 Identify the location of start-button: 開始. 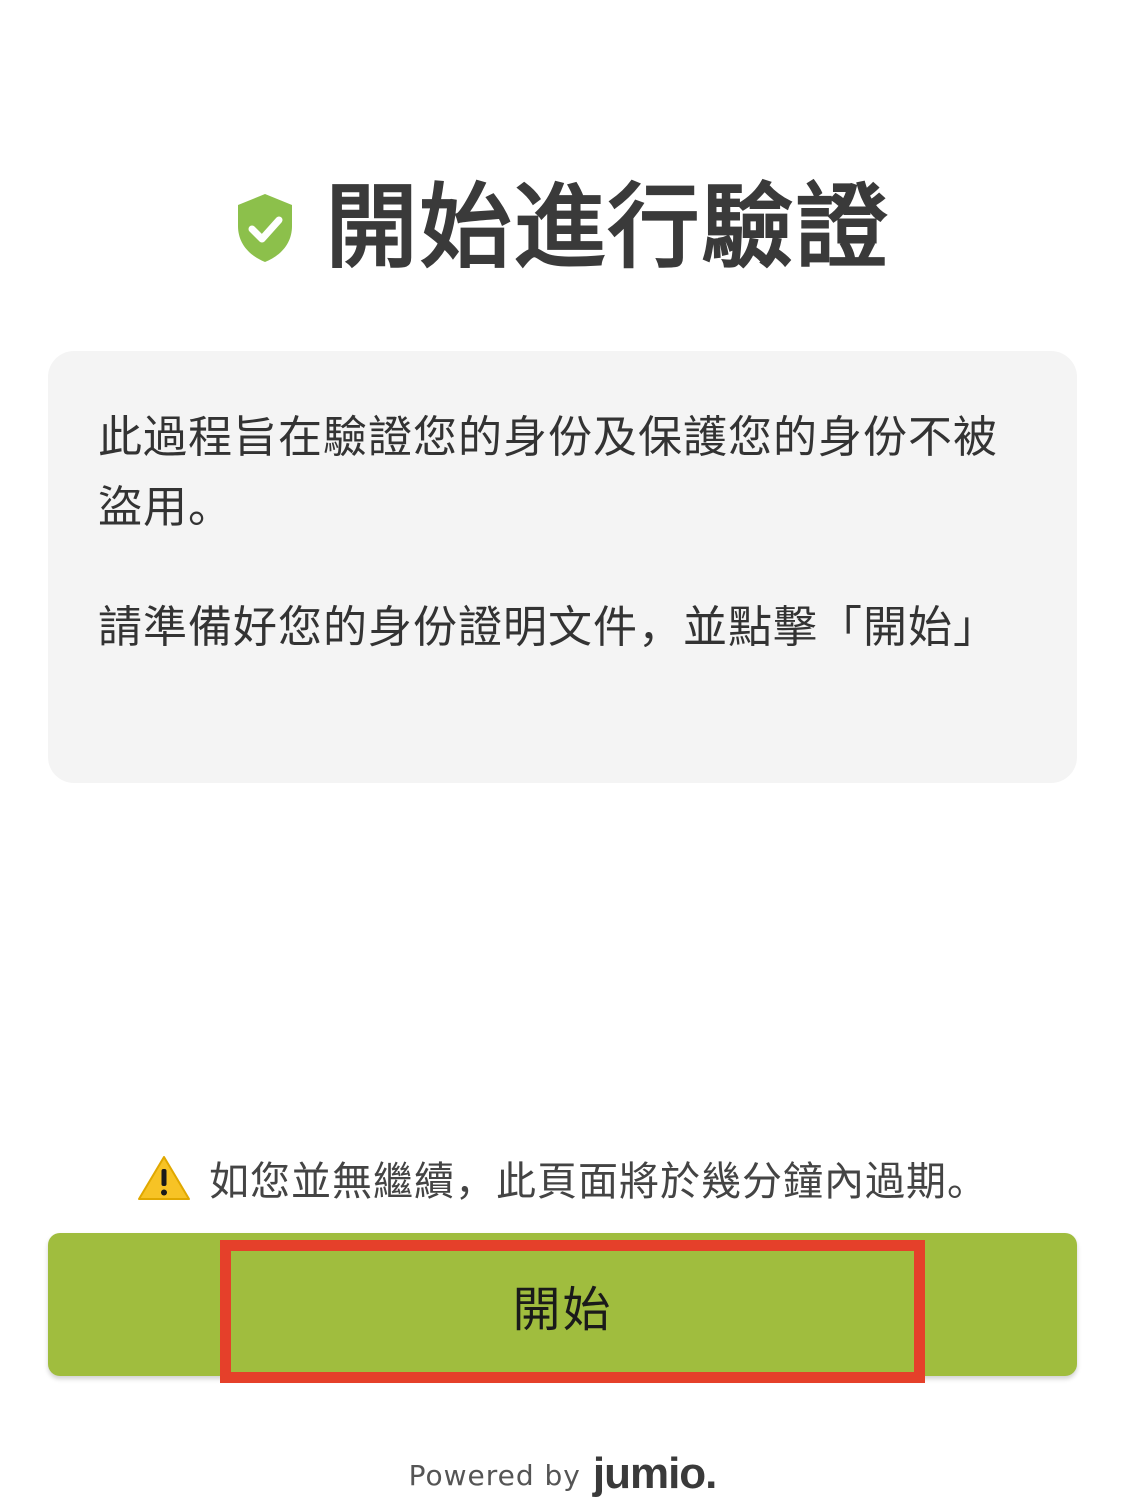
(562, 1304).